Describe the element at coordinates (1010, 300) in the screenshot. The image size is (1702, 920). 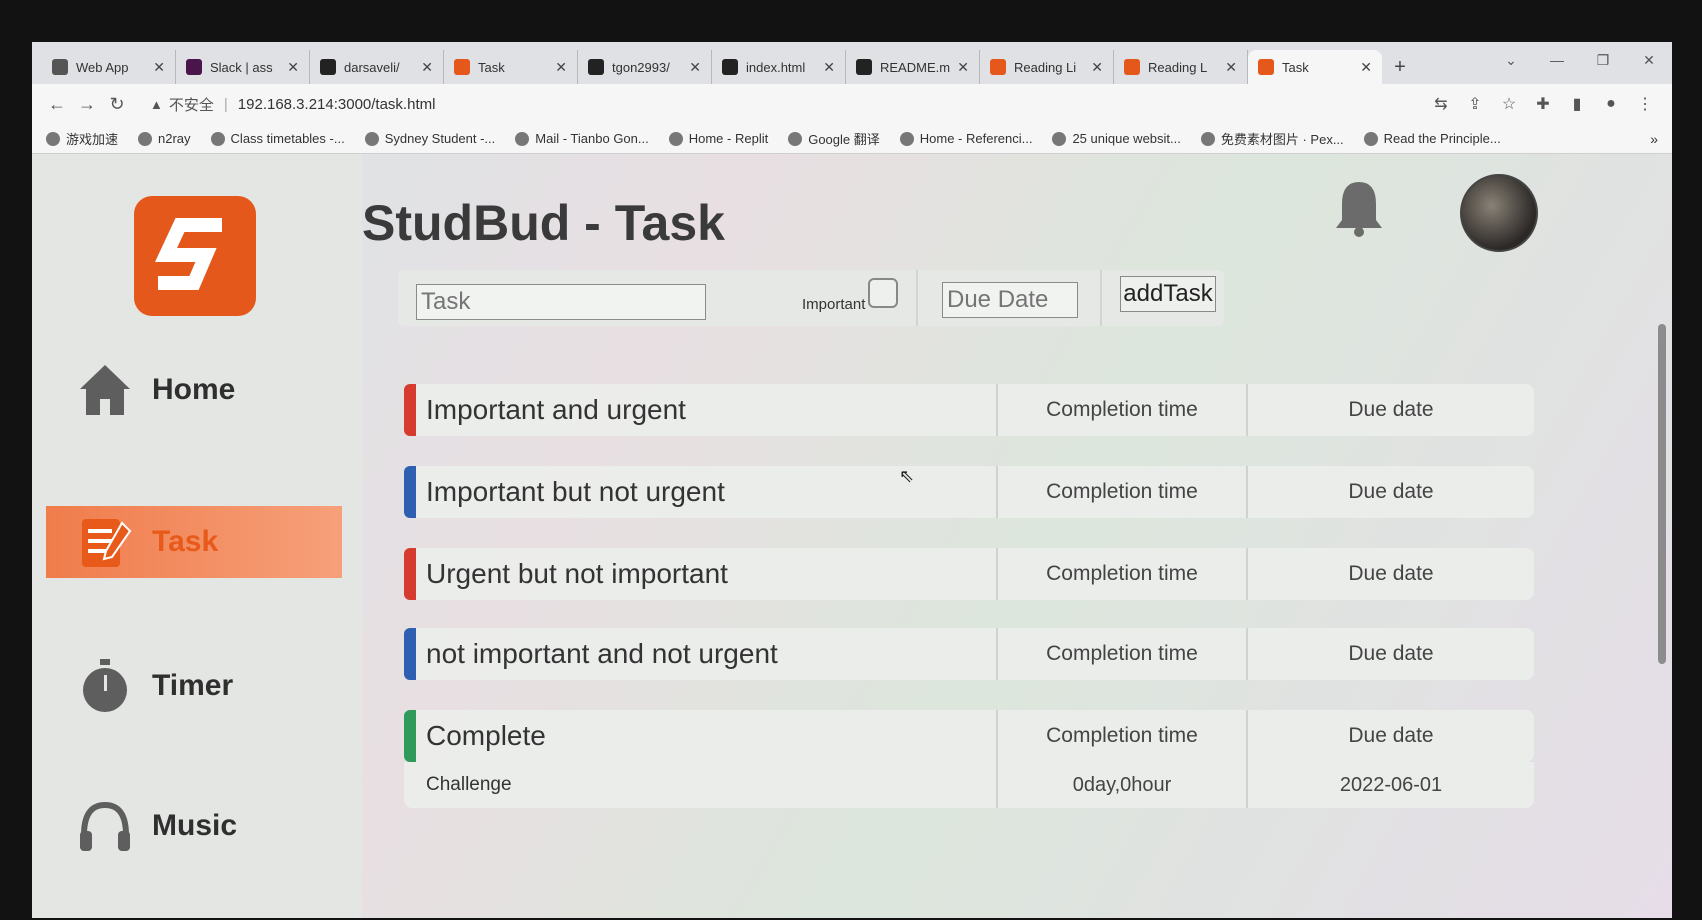
I see `due-date-input` at that location.